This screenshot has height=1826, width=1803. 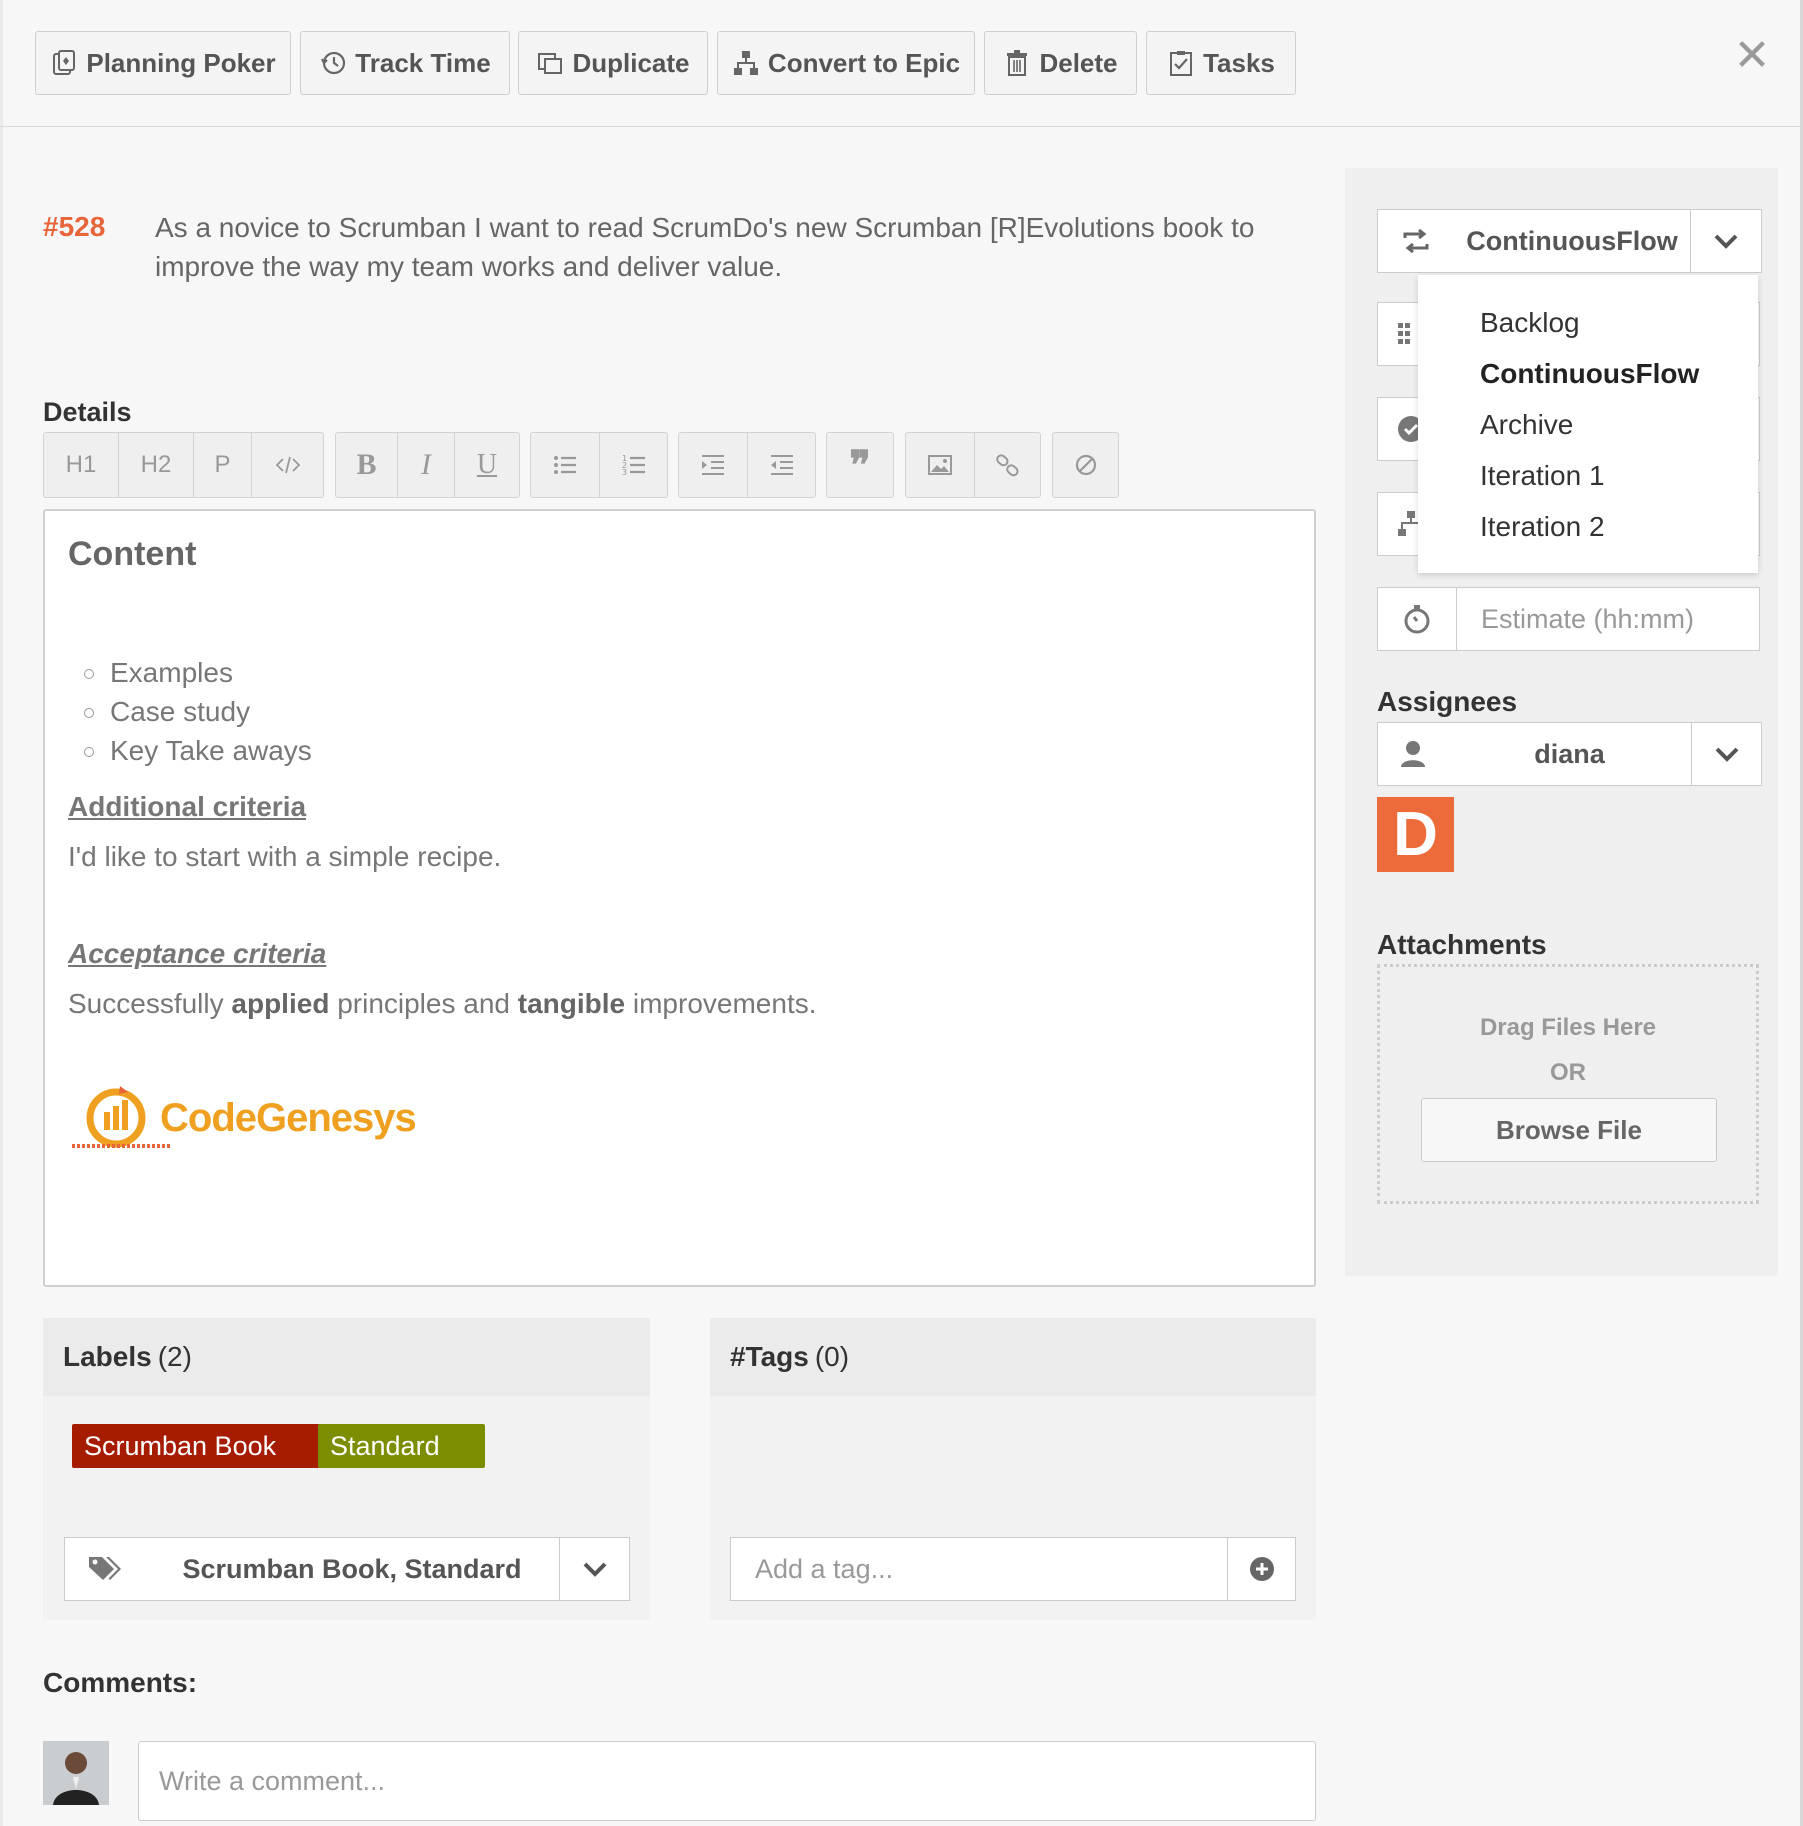 I want to click on duplicate-button: Duplicate, so click(x=613, y=63).